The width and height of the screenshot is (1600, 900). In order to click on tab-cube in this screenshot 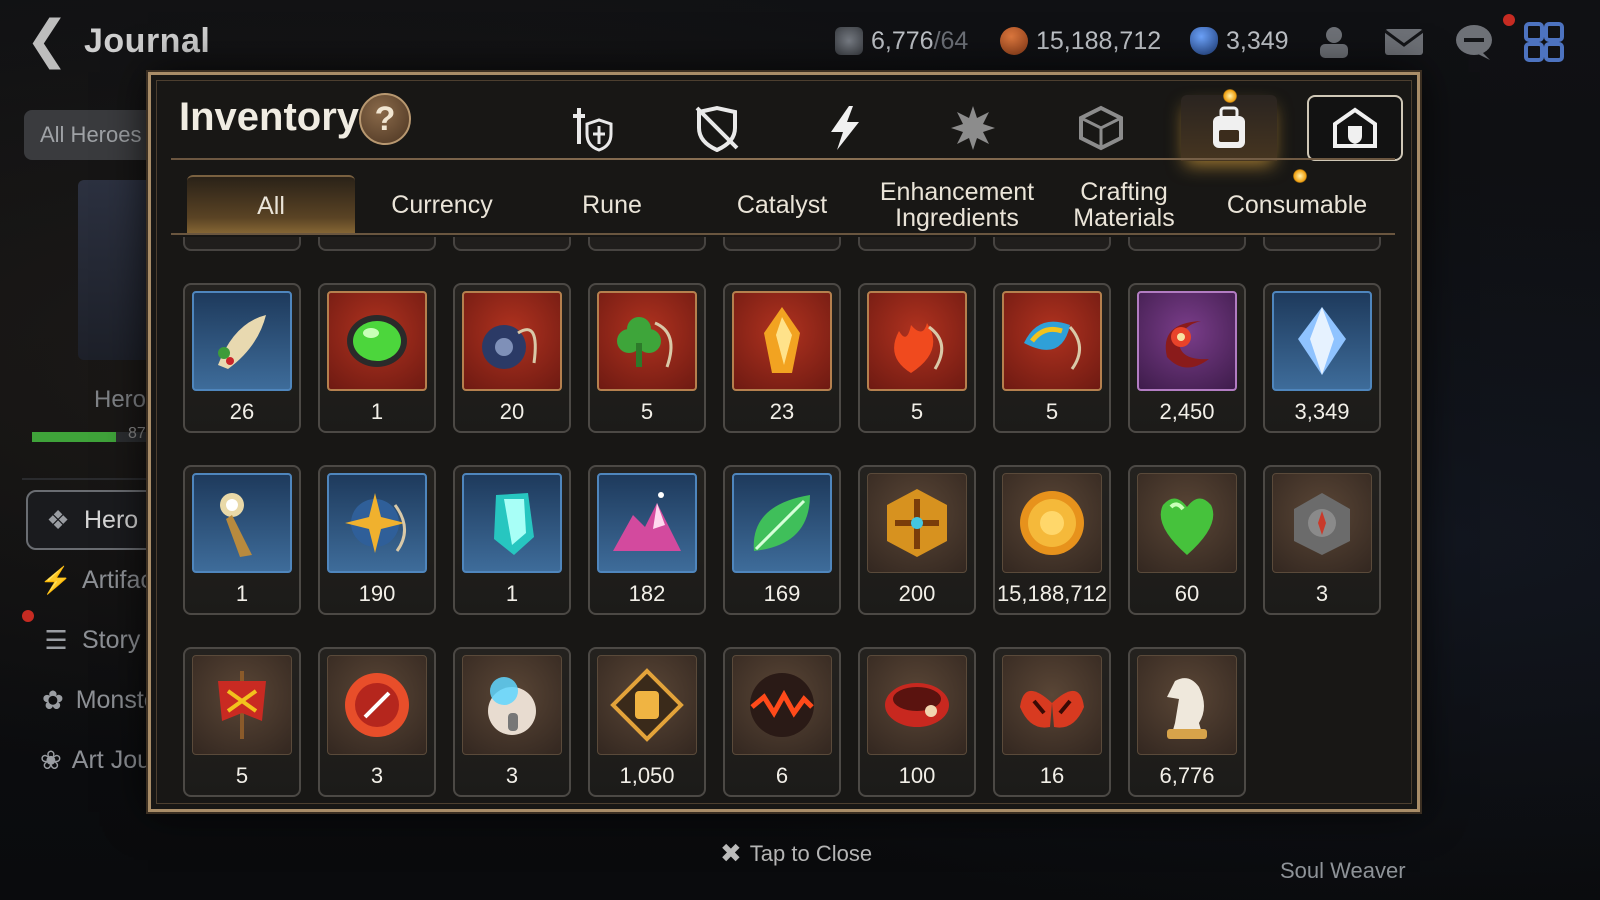, I will do `click(1101, 128)`.